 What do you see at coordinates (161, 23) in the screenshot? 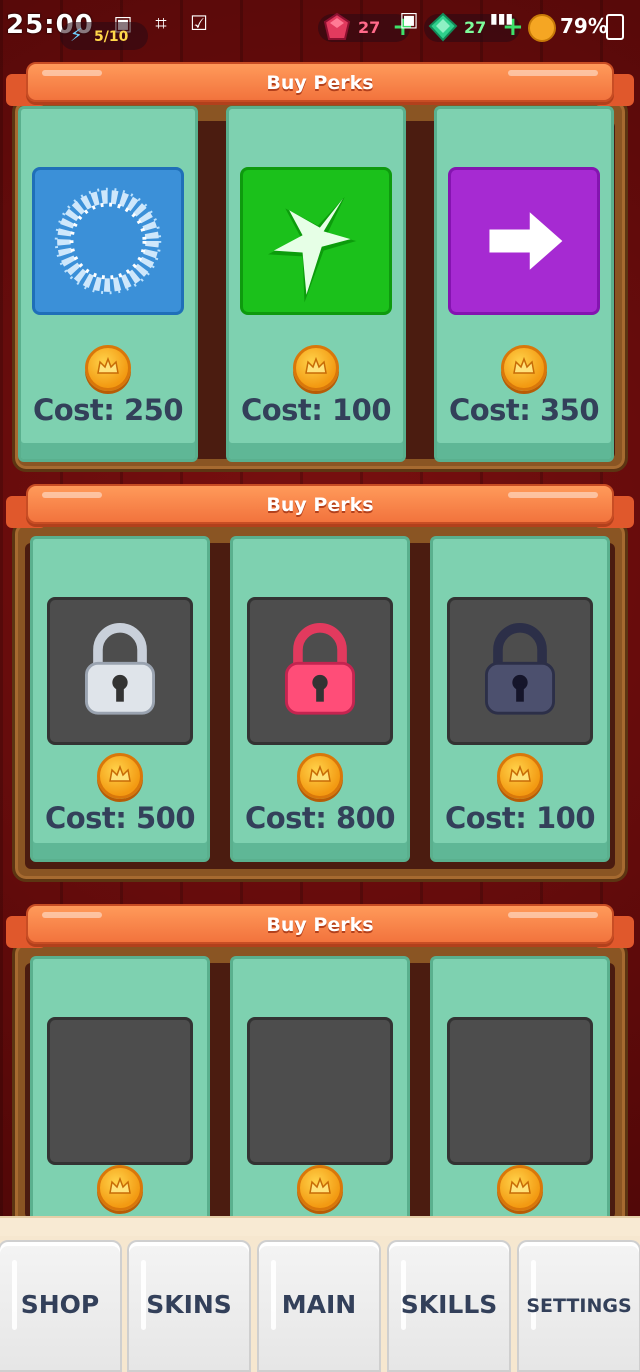
I see `crop-icon: ⌗` at bounding box center [161, 23].